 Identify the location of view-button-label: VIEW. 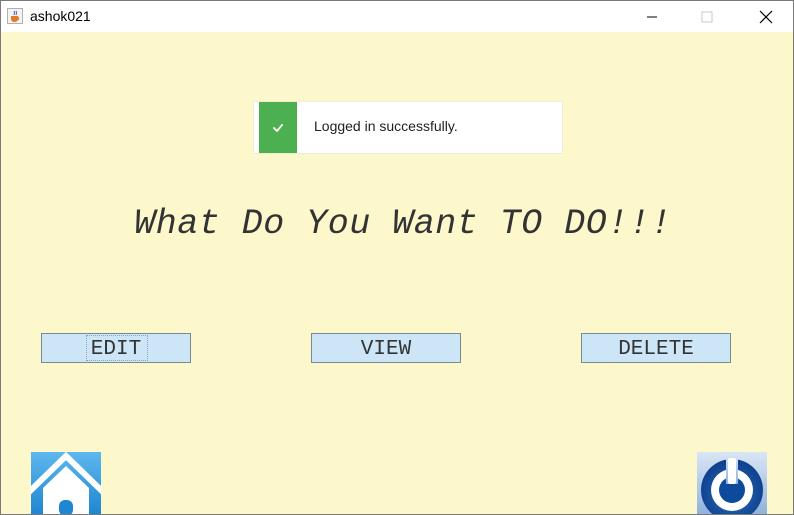
(386, 349).